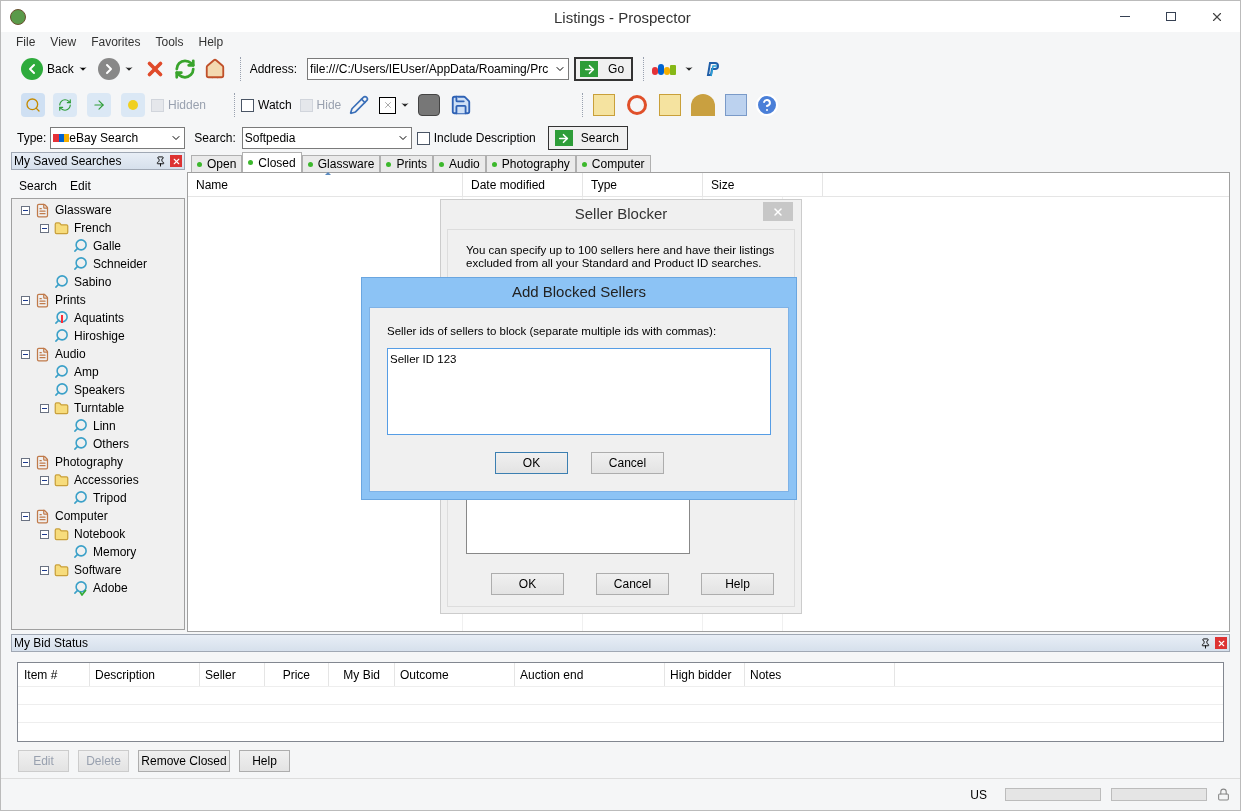  What do you see at coordinates (86, 372) in the screenshot?
I see `tree-item: Amp` at bounding box center [86, 372].